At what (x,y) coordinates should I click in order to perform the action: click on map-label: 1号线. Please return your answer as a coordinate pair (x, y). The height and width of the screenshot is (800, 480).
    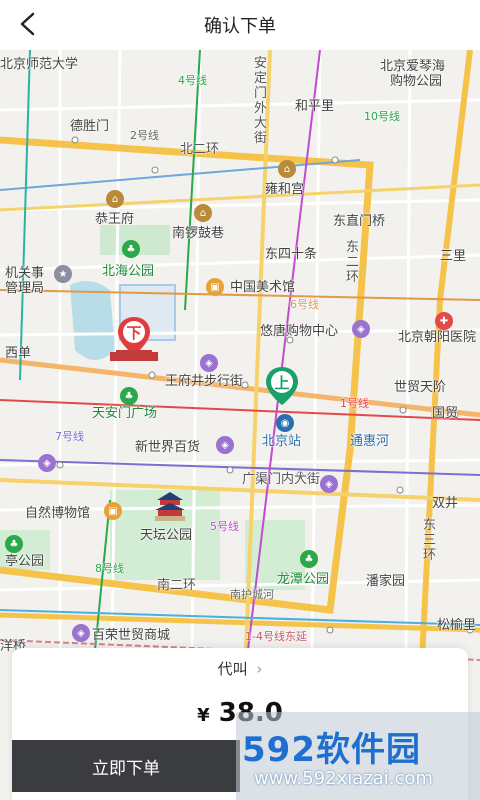
    Looking at the image, I should click on (354, 403).